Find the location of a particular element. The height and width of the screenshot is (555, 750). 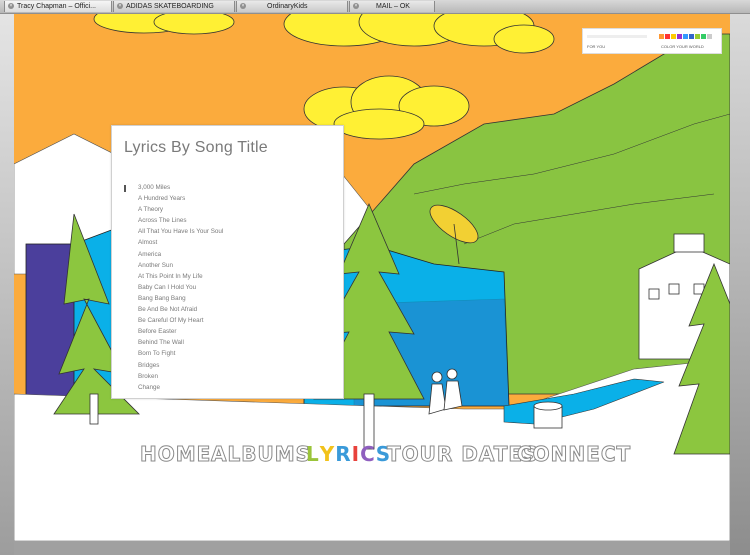

swatch-red is located at coordinates (667, 36).